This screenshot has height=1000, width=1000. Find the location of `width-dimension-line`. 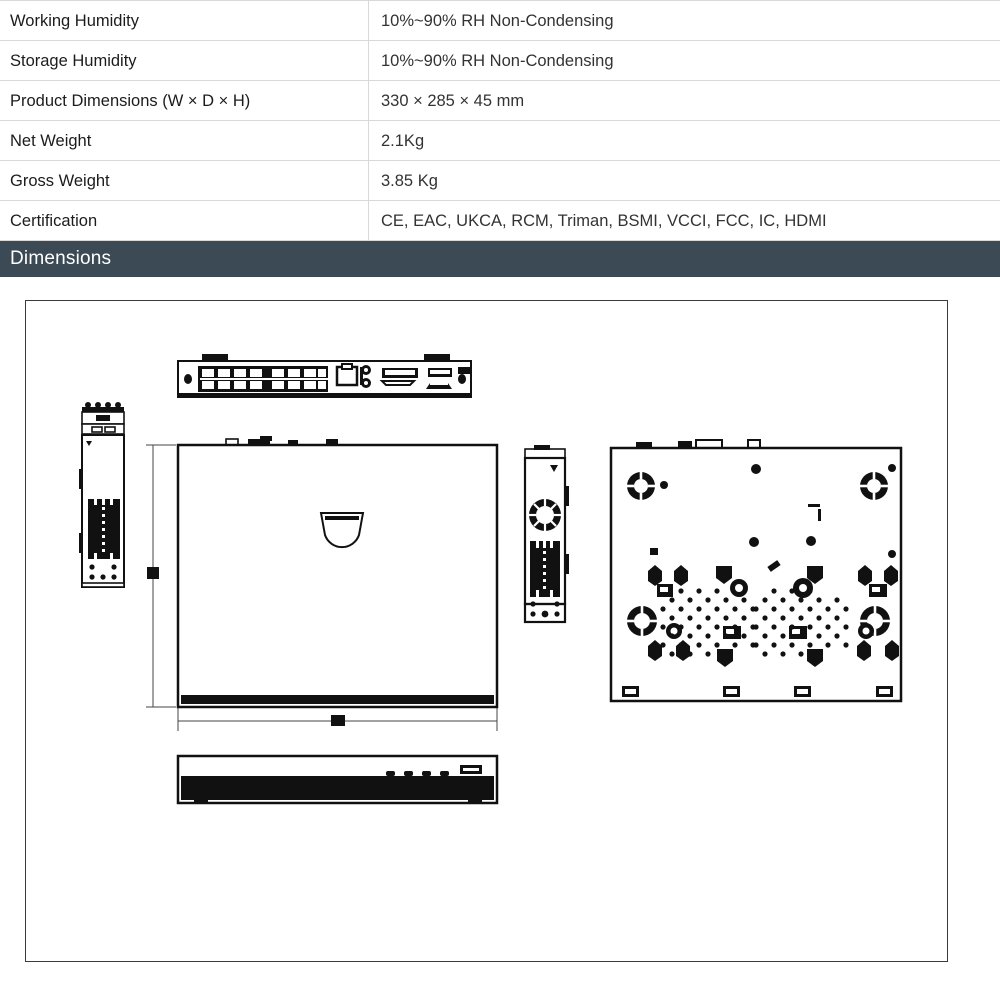

width-dimension-line is located at coordinates (337, 719).